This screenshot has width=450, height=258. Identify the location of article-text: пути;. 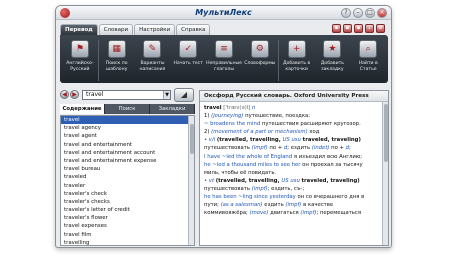
(212, 205).